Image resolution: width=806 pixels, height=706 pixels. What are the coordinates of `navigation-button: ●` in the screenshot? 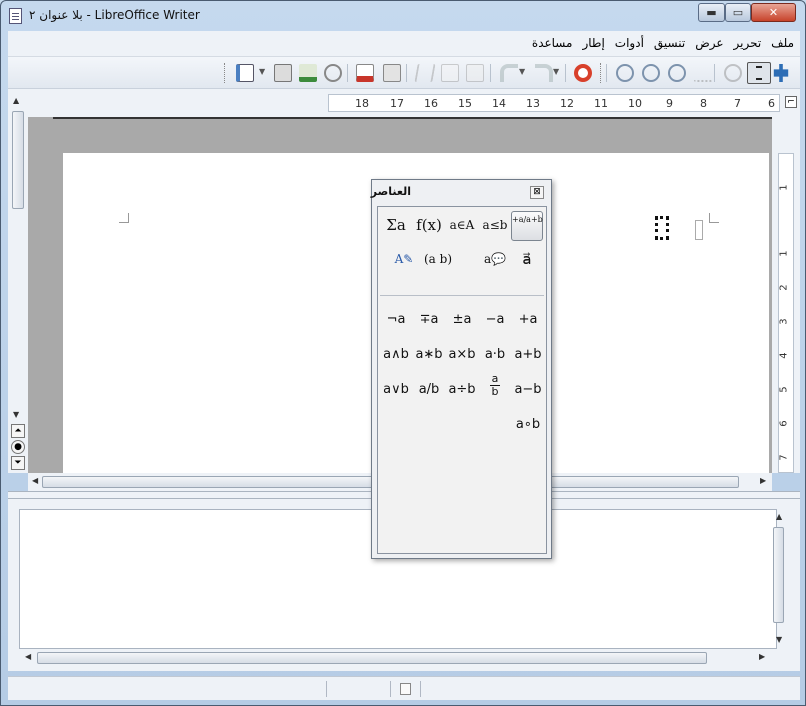 It's located at (18, 447).